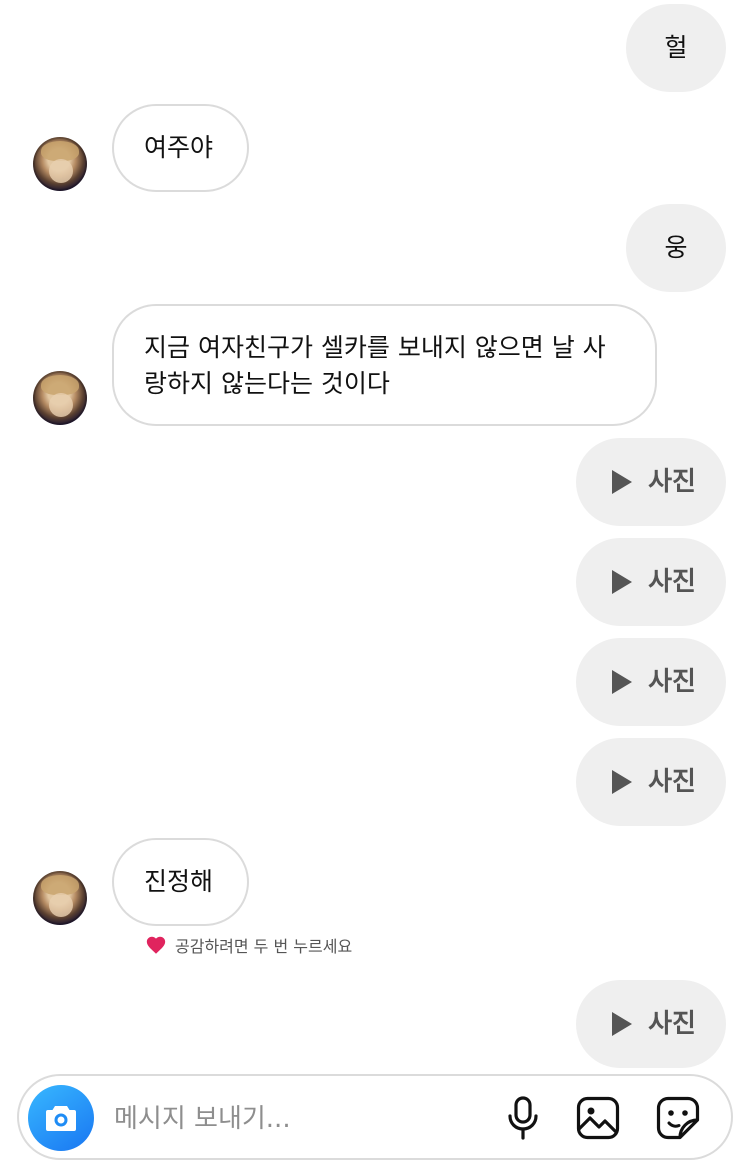  I want to click on microphone-button, so click(523, 1118).